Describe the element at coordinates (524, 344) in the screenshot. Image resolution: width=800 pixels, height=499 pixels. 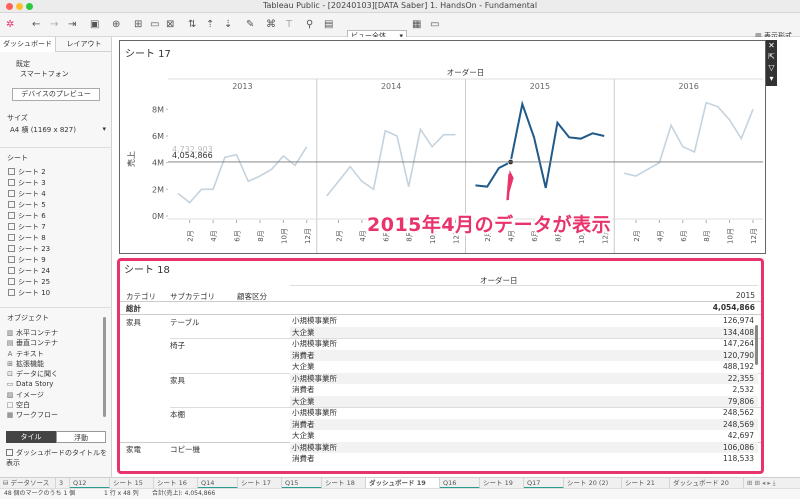
I see `table-row: 小規模事業所 147,264` at that location.